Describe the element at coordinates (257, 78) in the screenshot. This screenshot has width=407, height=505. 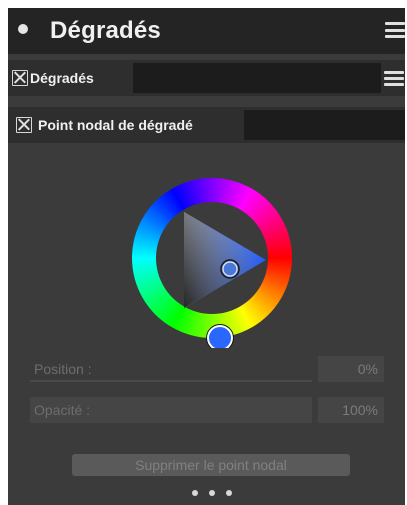
I see `gradients-field` at that location.